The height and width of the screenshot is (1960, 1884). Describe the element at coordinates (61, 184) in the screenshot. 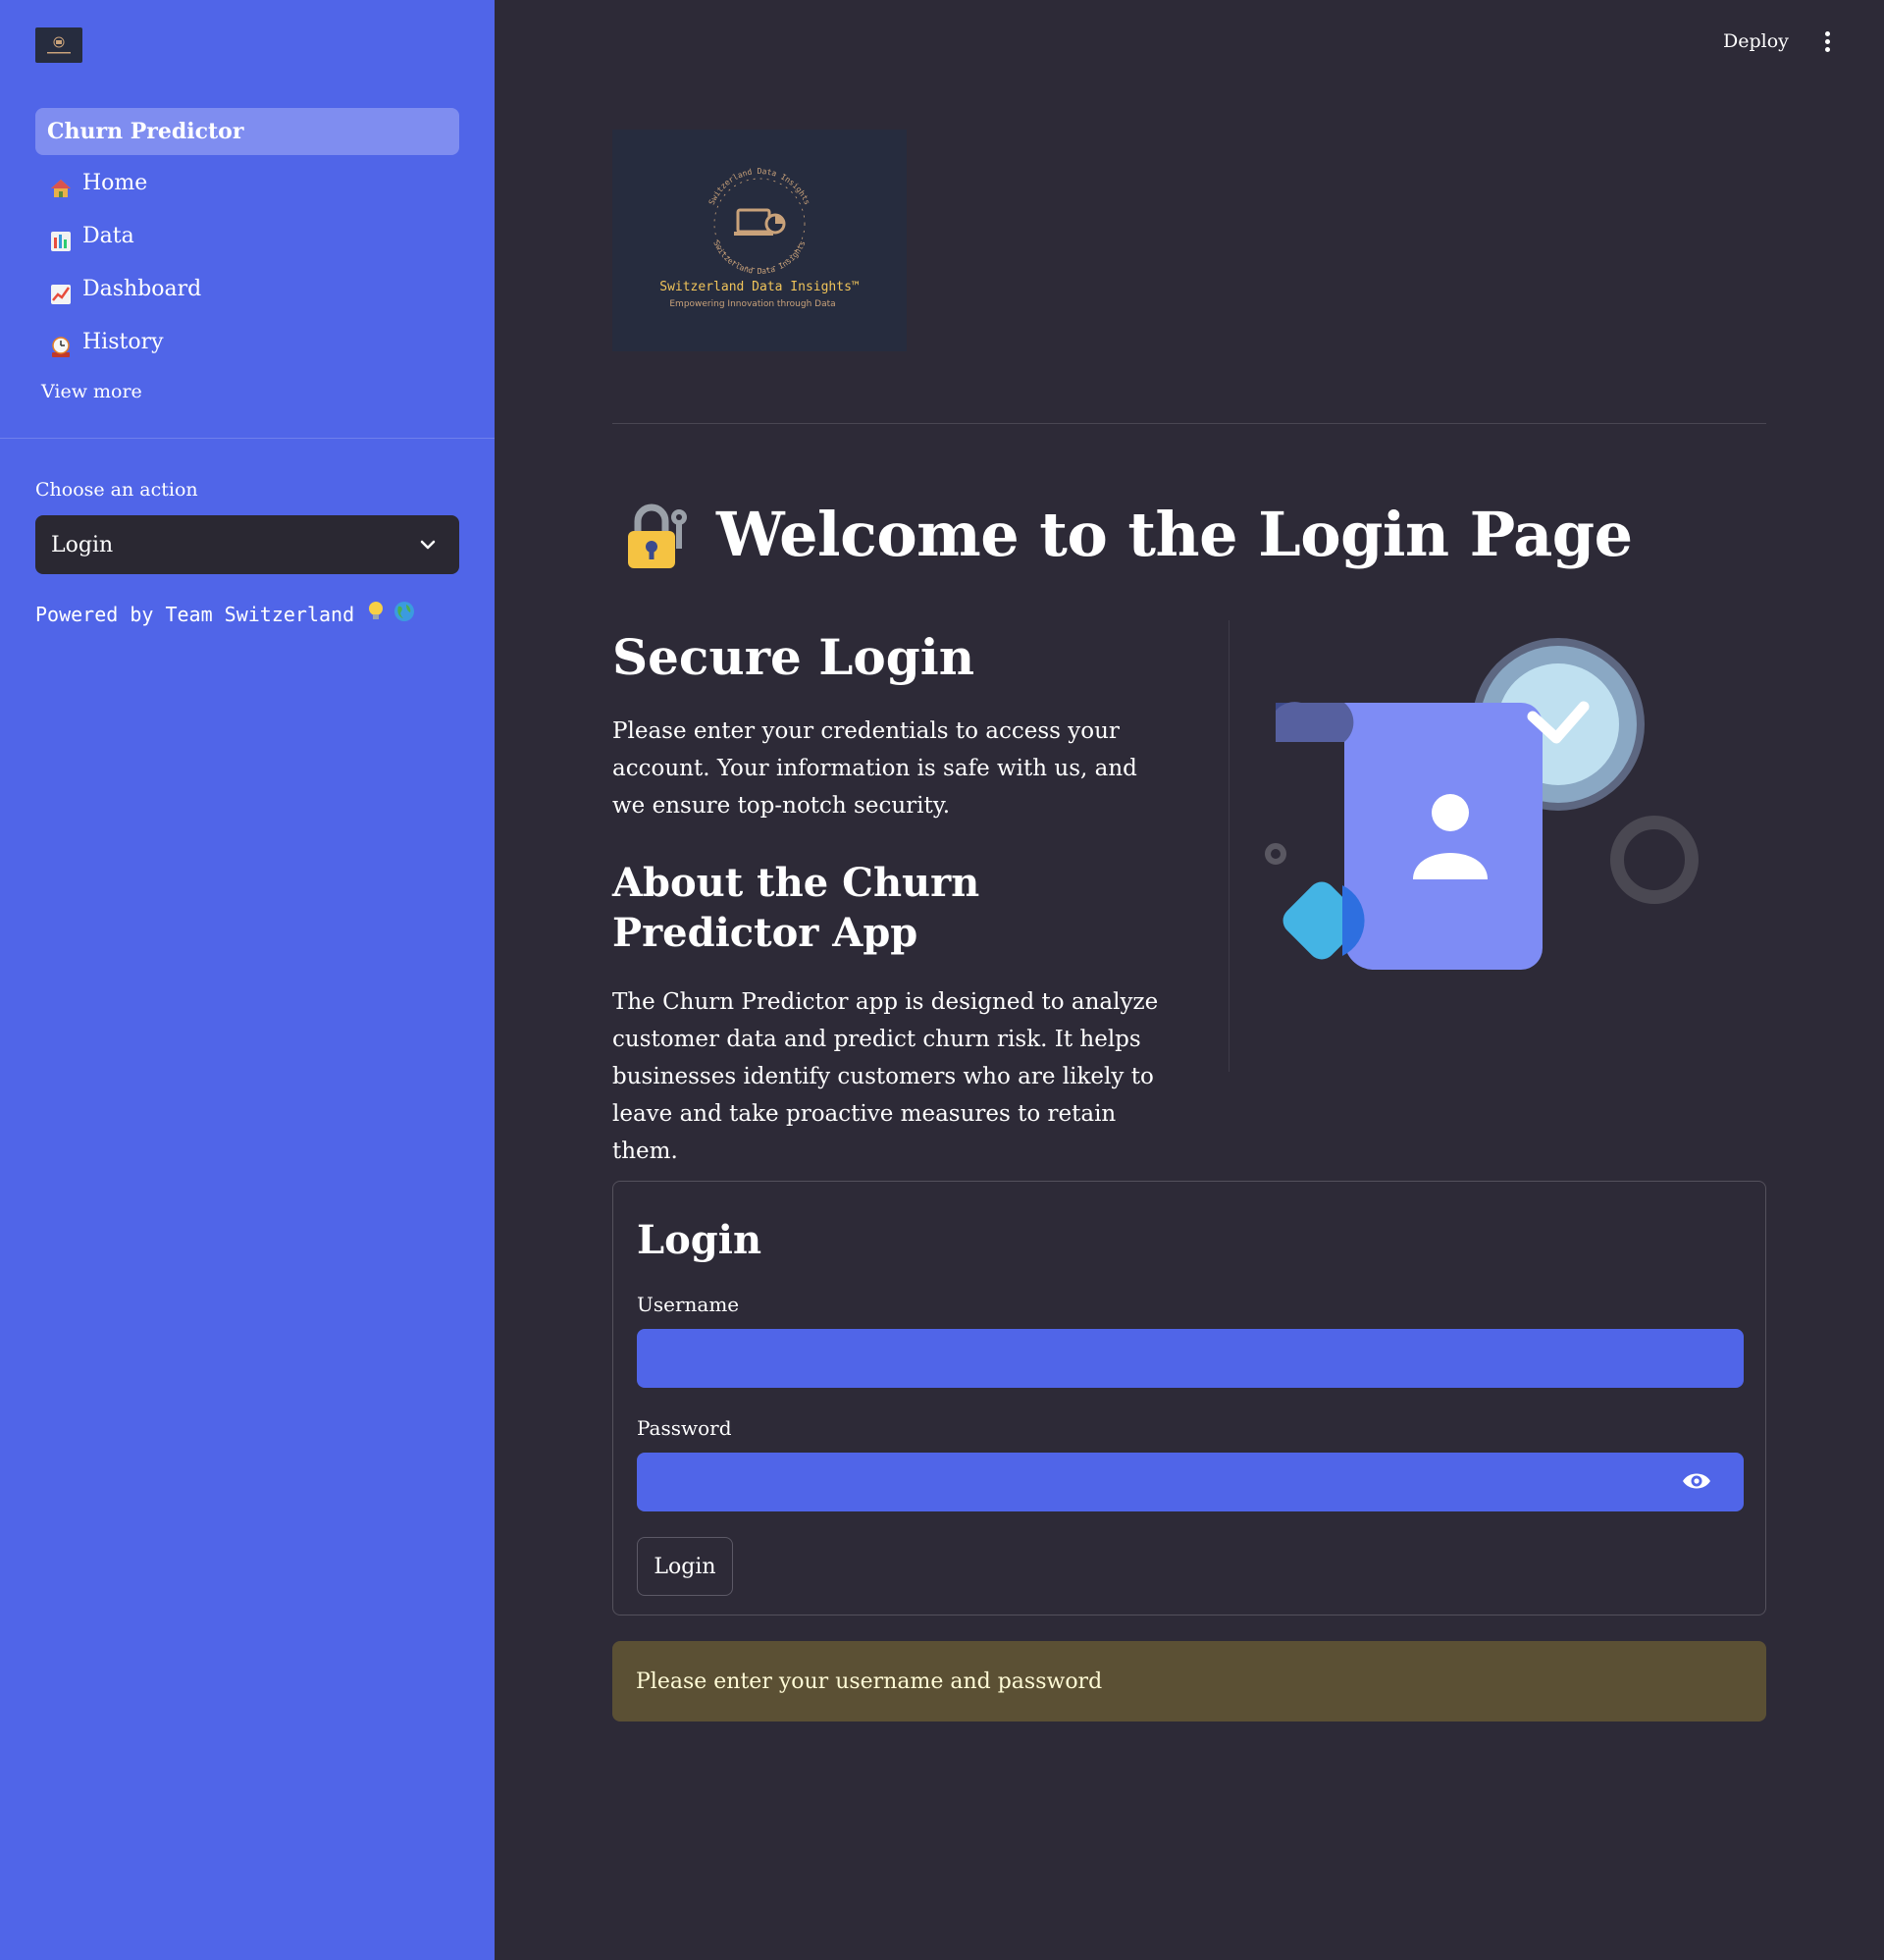

I see `house-icon` at that location.